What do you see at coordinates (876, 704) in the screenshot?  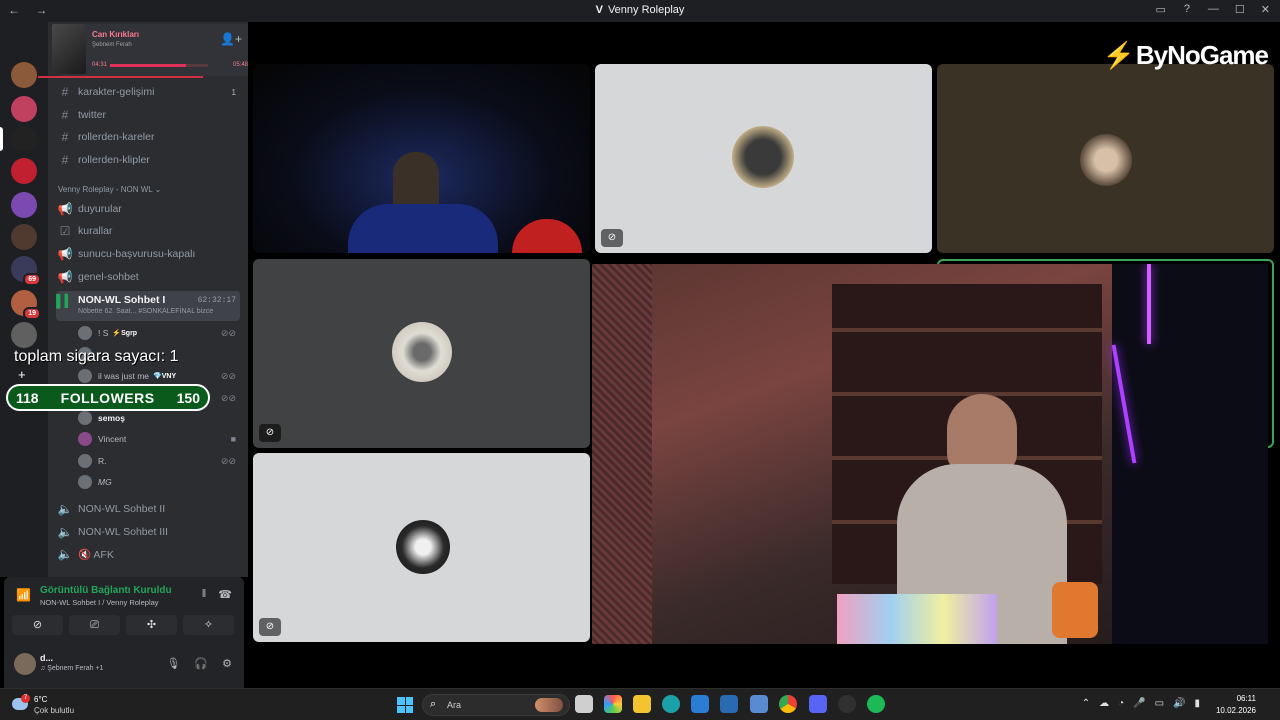 I see `spotify-icon` at bounding box center [876, 704].